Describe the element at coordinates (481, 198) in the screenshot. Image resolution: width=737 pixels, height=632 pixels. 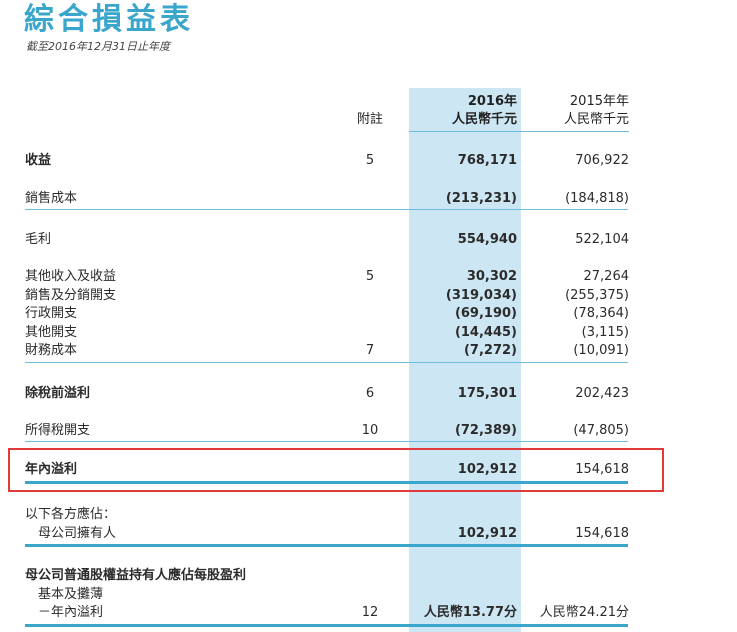
I see `row-value-2016: (213,231)` at that location.